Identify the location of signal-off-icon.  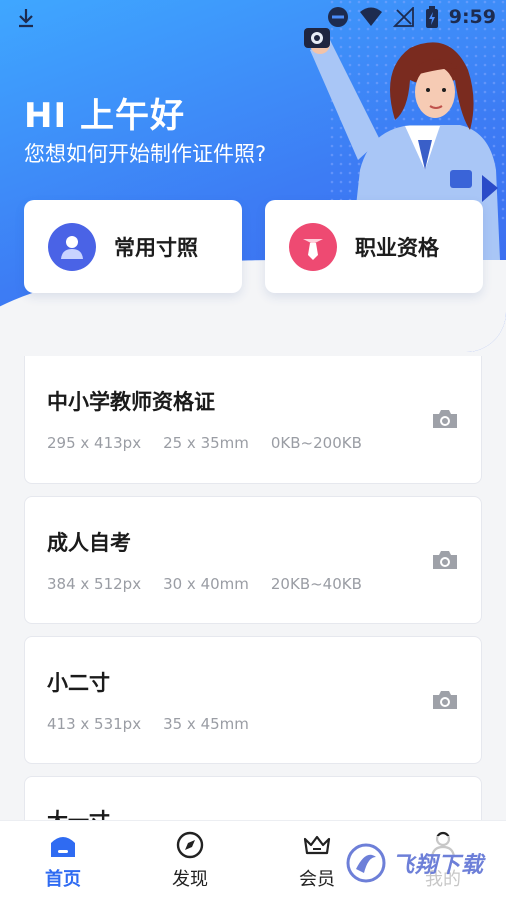
(403, 17).